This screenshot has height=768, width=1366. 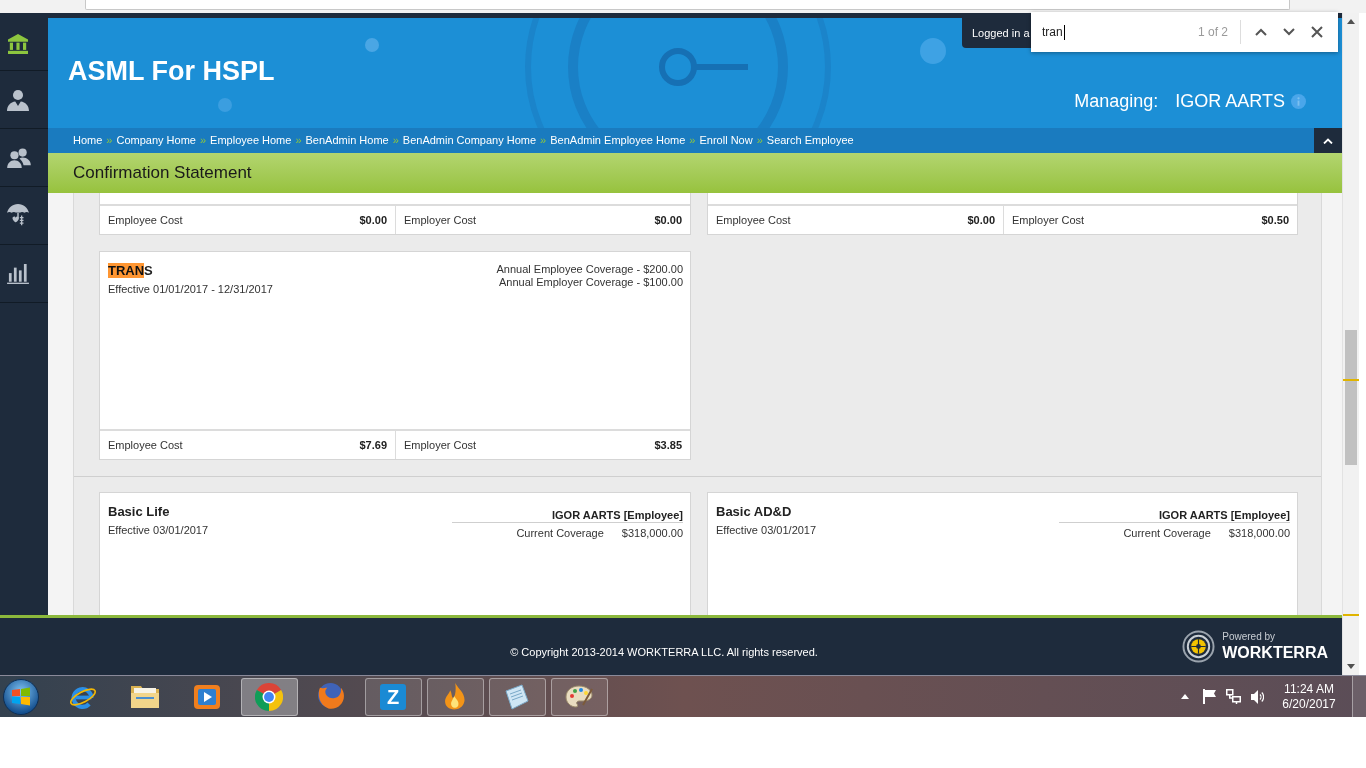 What do you see at coordinates (1351, 666) in the screenshot?
I see `scroll-down-arrow-icon` at bounding box center [1351, 666].